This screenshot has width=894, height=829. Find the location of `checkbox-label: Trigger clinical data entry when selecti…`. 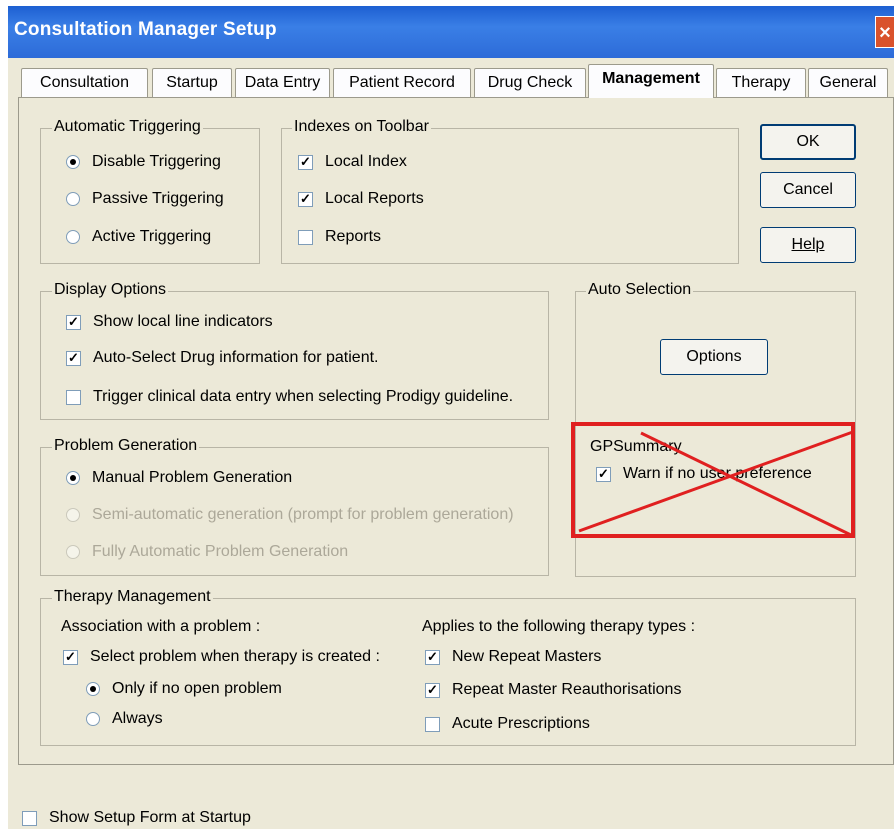

checkbox-label: Trigger clinical data entry when selecti… is located at coordinates (303, 396).